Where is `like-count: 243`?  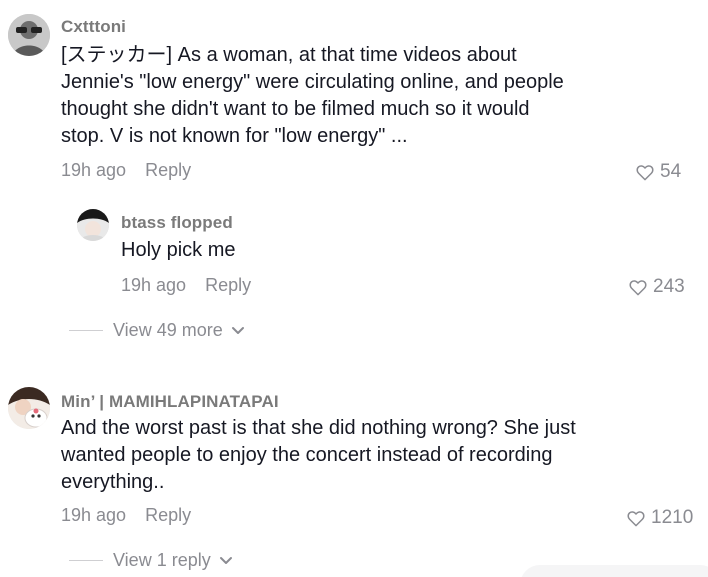 like-count: 243 is located at coordinates (669, 286).